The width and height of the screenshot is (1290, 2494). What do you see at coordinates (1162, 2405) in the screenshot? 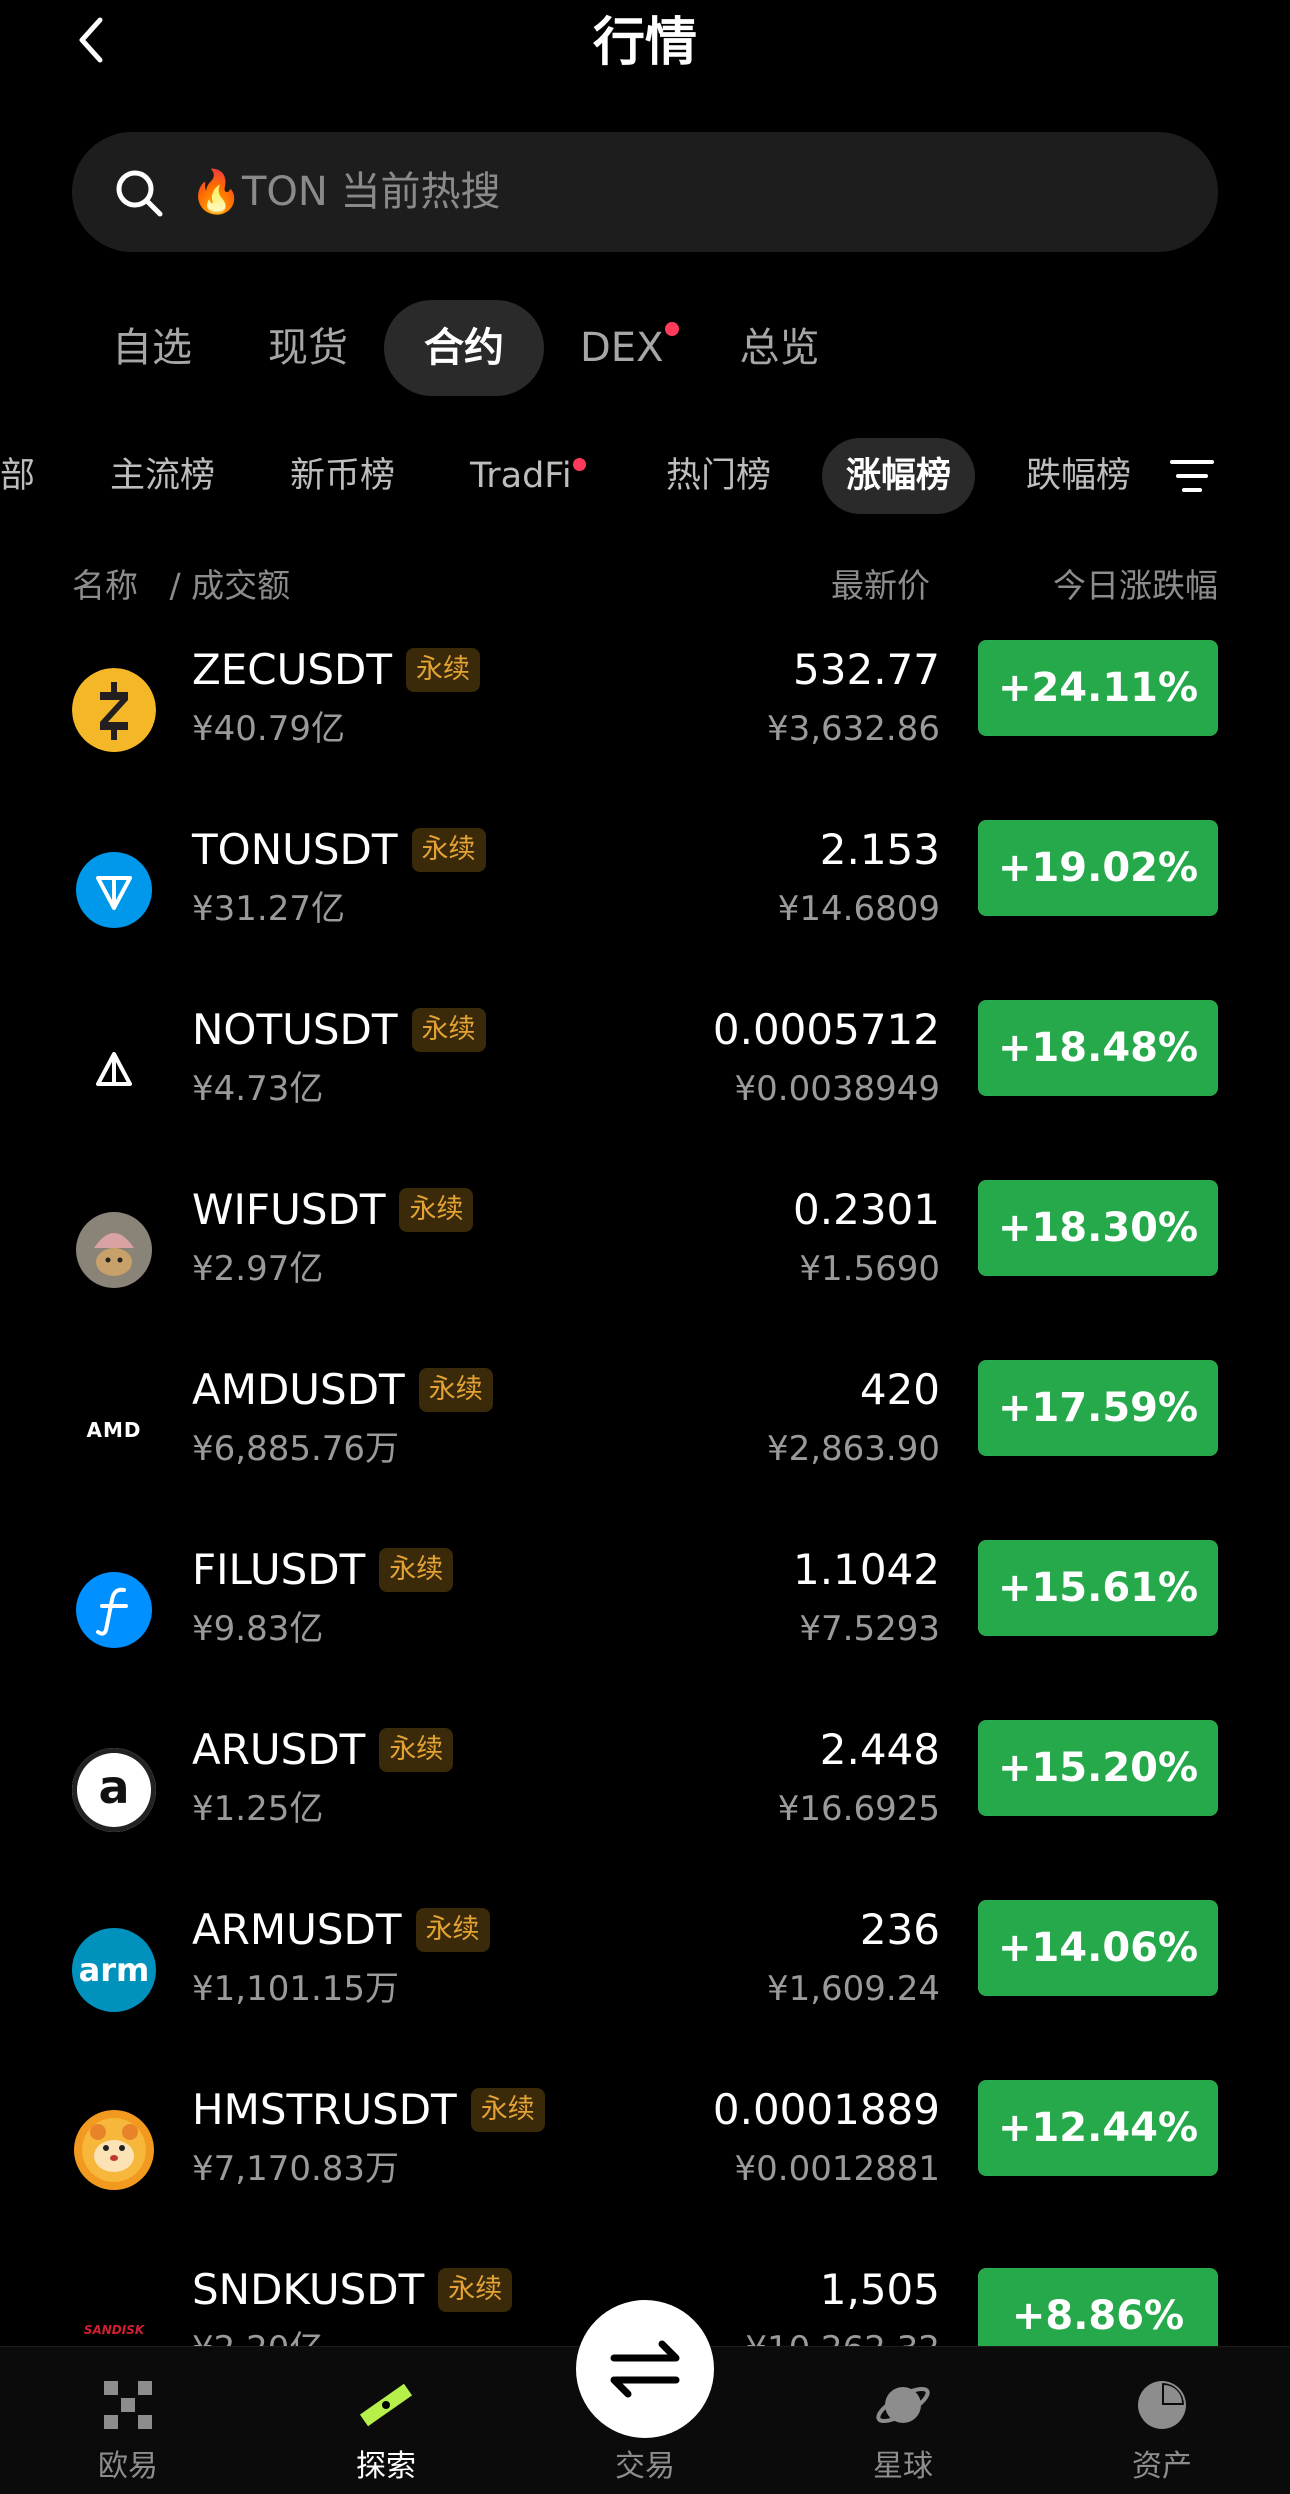
I see `assets-pie-icon` at bounding box center [1162, 2405].